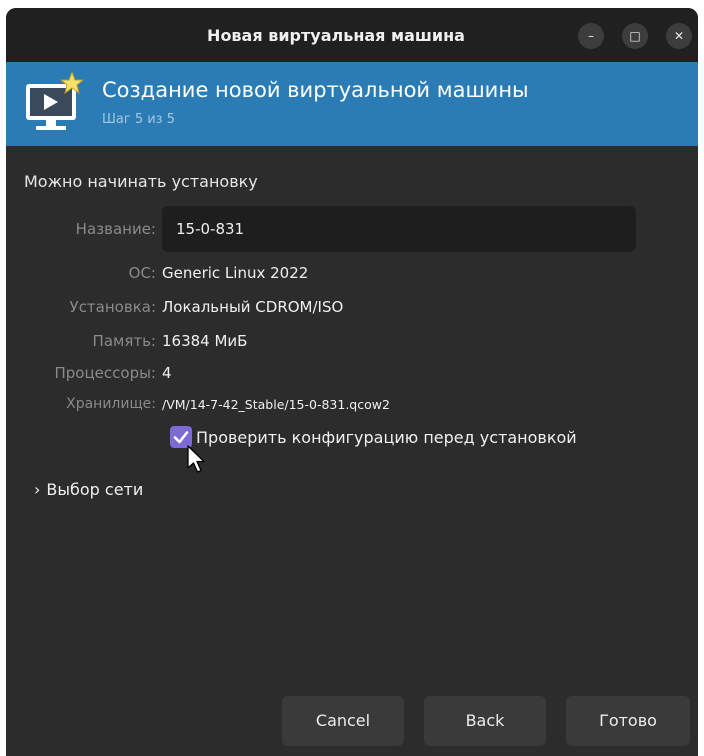 The image size is (704, 756). Describe the element at coordinates (343, 721) in the screenshot. I see `cancel-button: Cancel` at that location.